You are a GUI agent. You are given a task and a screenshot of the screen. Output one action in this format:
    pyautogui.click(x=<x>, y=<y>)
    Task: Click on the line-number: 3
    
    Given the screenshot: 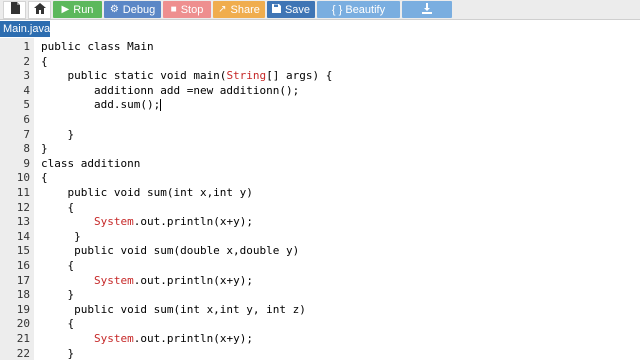 What is the action you would take?
    pyautogui.click(x=26, y=76)
    